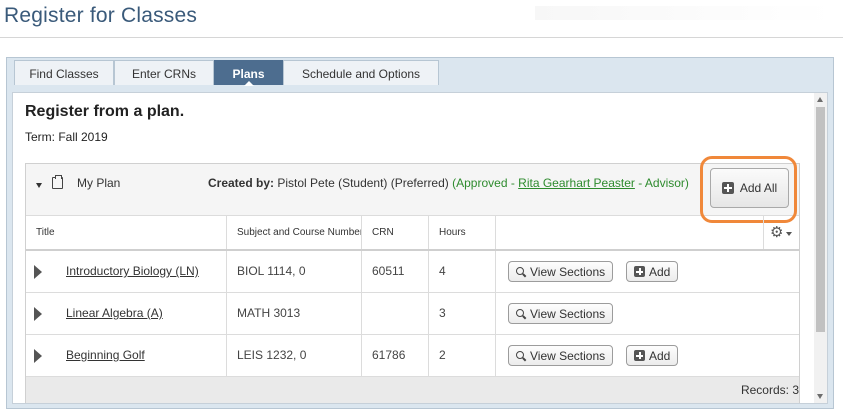 This screenshot has width=843, height=420. I want to click on blurred-header-area, so click(685, 13).